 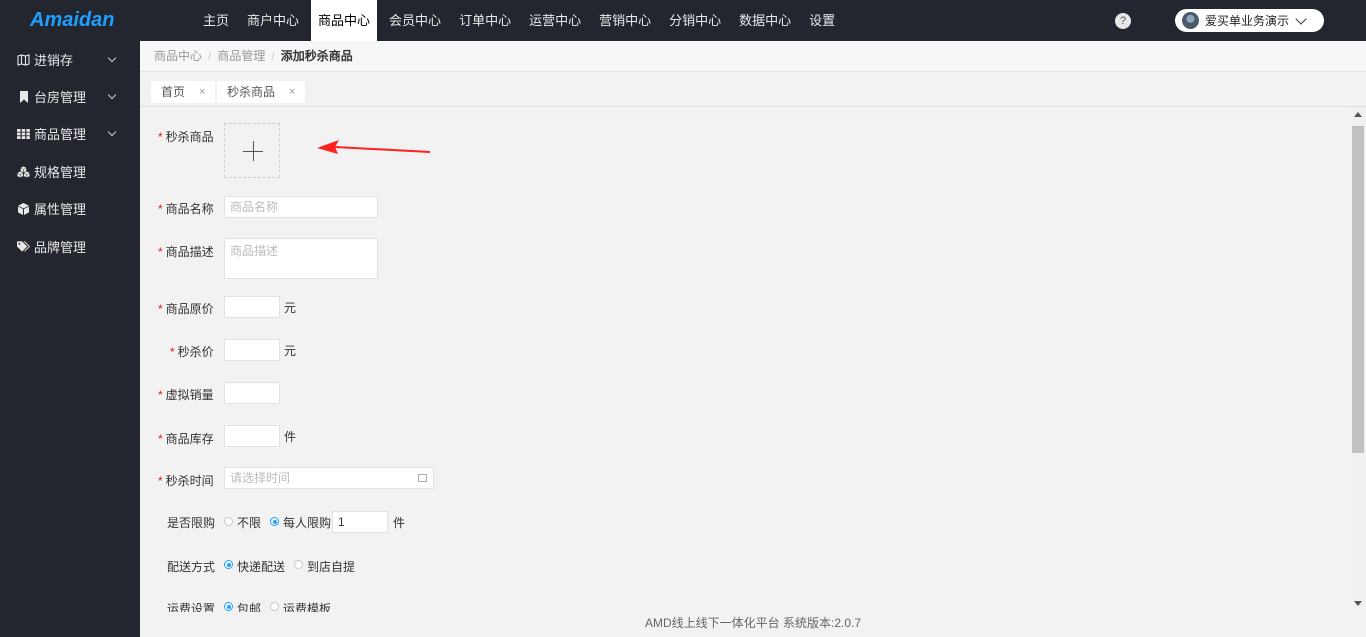 I want to click on desc-textarea, so click(x=301, y=258).